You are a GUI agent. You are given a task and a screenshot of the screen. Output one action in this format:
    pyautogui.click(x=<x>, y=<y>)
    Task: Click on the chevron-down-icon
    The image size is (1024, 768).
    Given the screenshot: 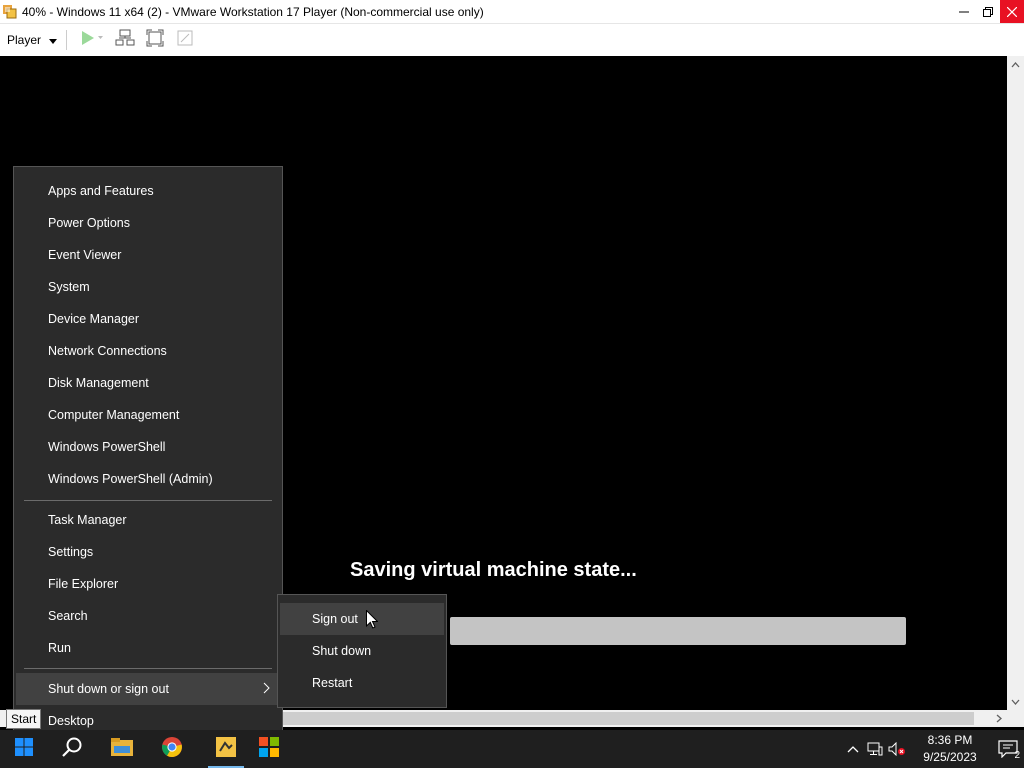 What is the action you would take?
    pyautogui.click(x=53, y=40)
    